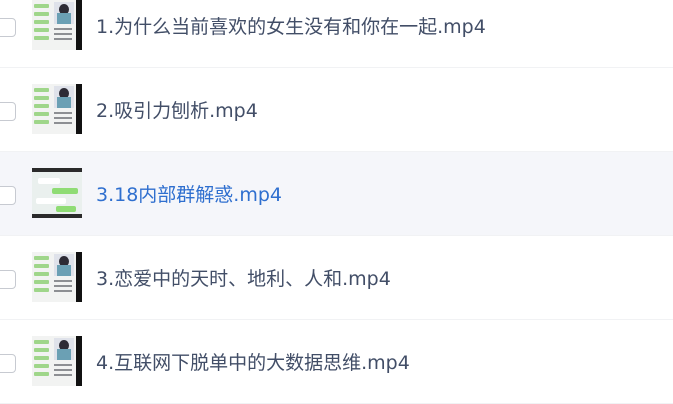 The width and height of the screenshot is (673, 404). What do you see at coordinates (253, 363) in the screenshot?
I see `file-name: 4.互联网下脱单中的大数据思维.mp4` at bounding box center [253, 363].